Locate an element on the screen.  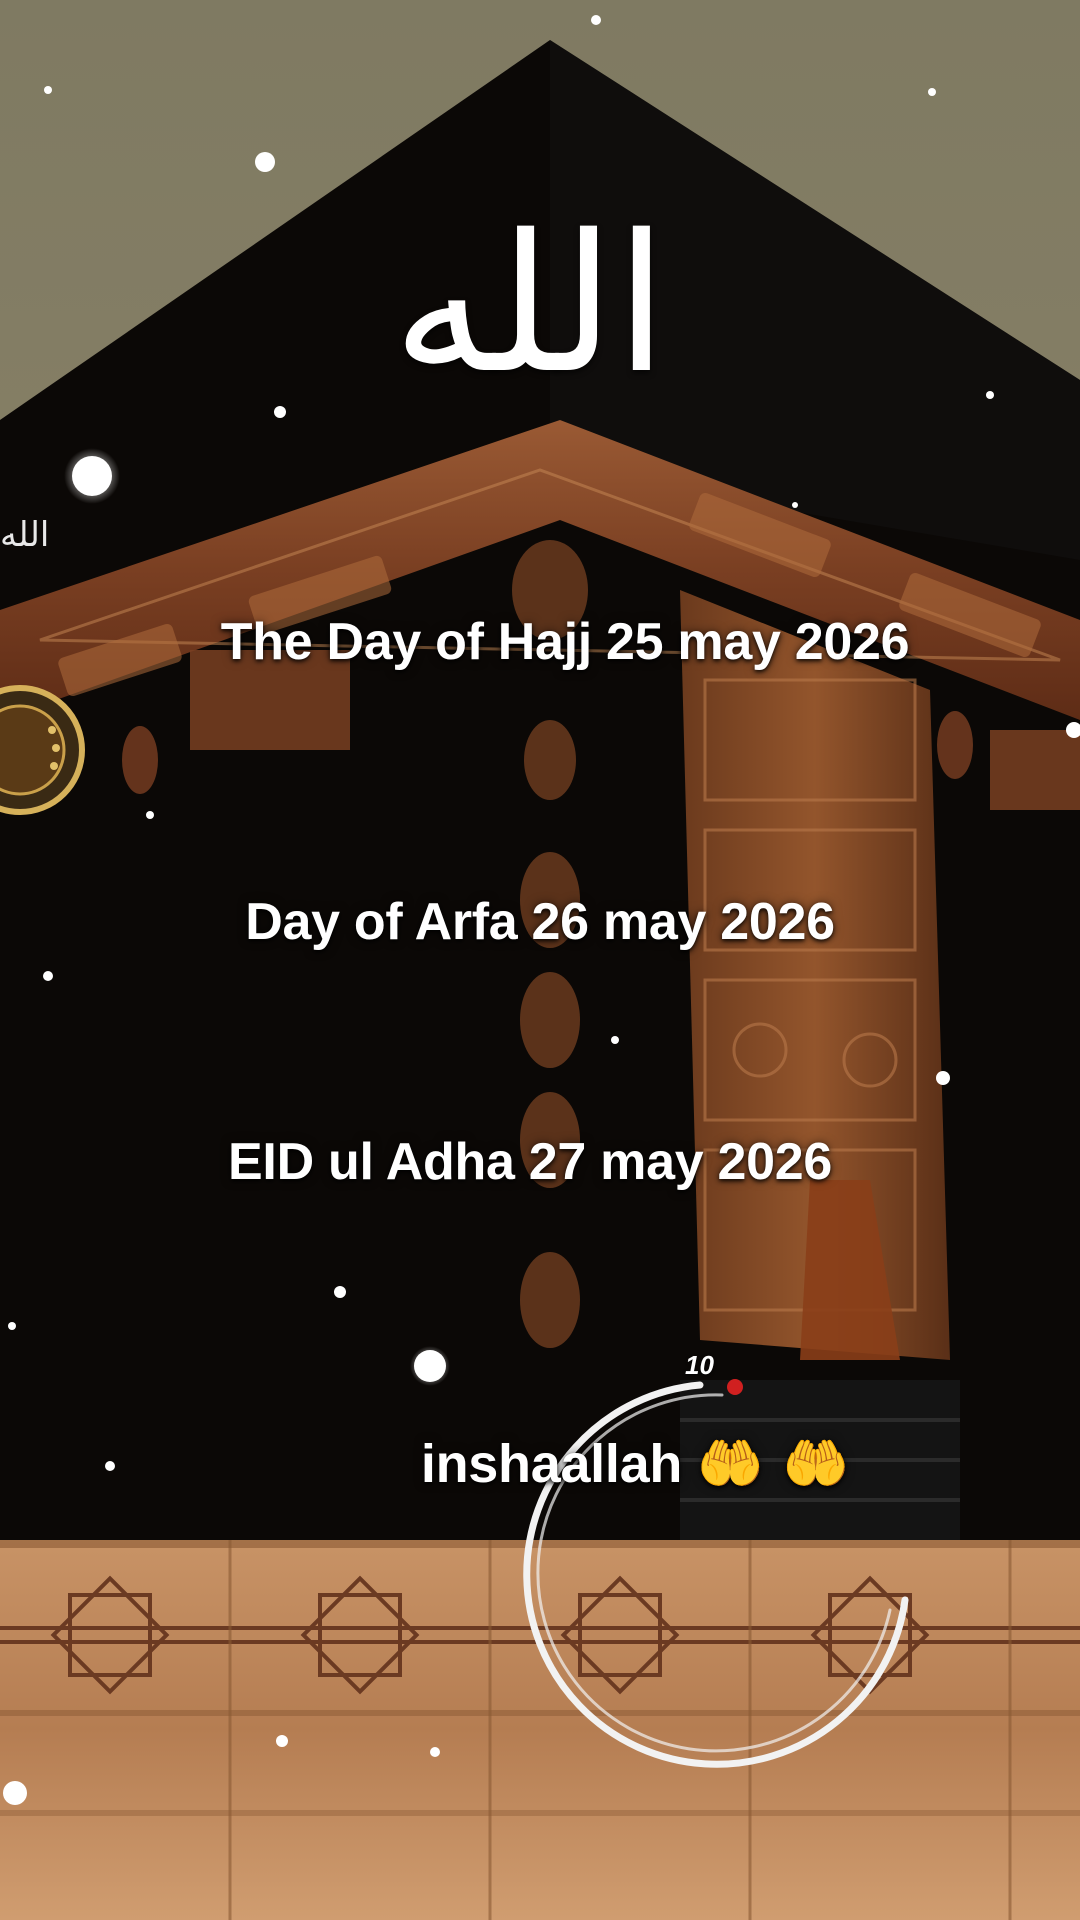
inshaallah-text: inshaallah 🤲 🤲 is located at coordinates (587, 1464).